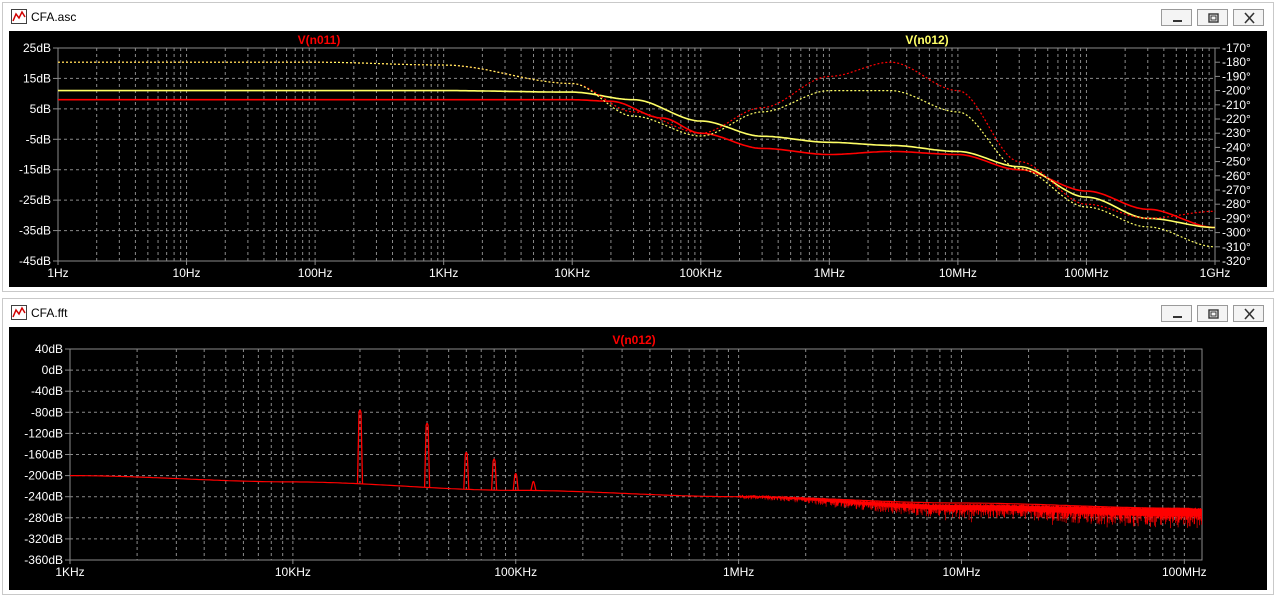  What do you see at coordinates (1236, 218) in the screenshot?
I see `y2-tick-label: -290°` at bounding box center [1236, 218].